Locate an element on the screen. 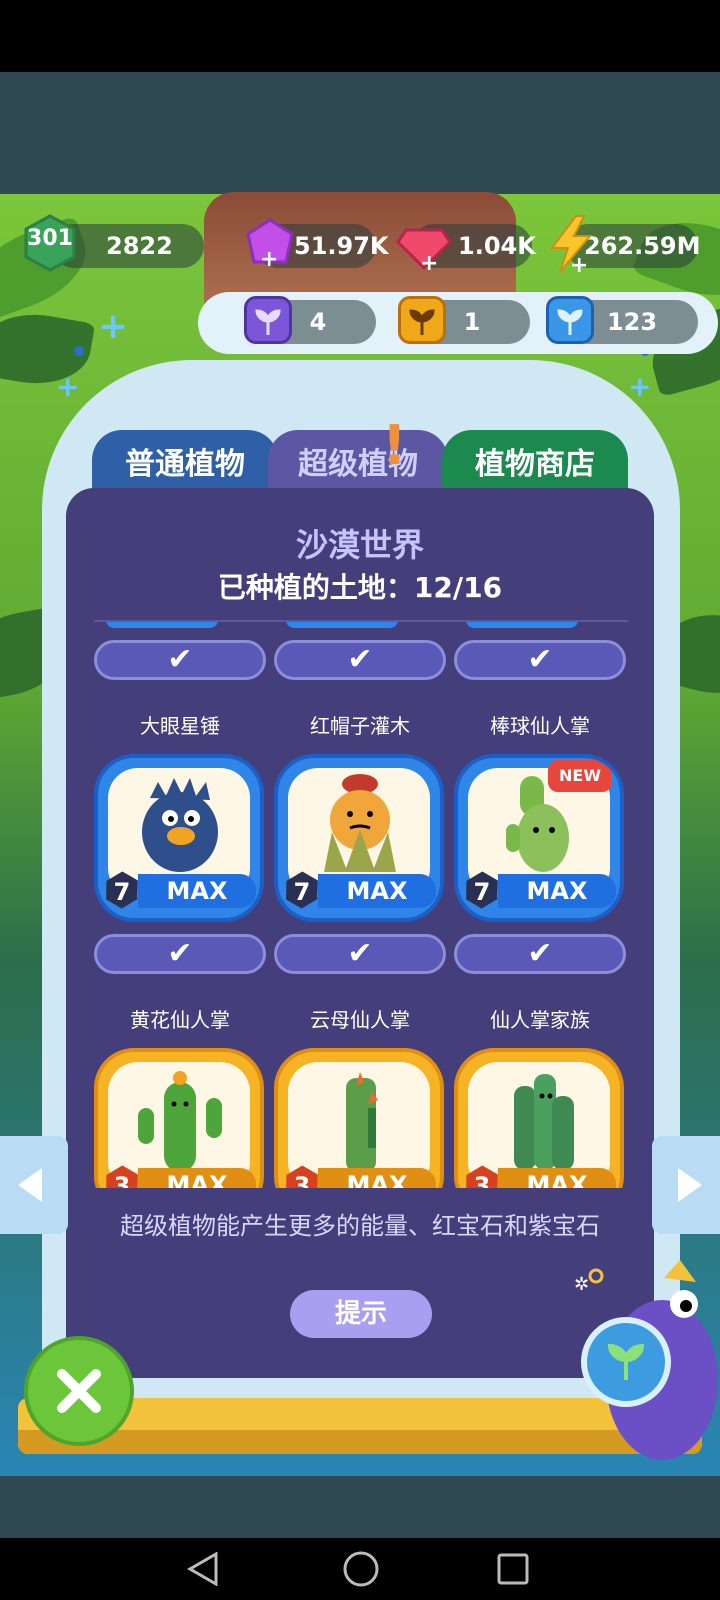 The image size is (720, 1600). new-tag: NEW is located at coordinates (580, 776).